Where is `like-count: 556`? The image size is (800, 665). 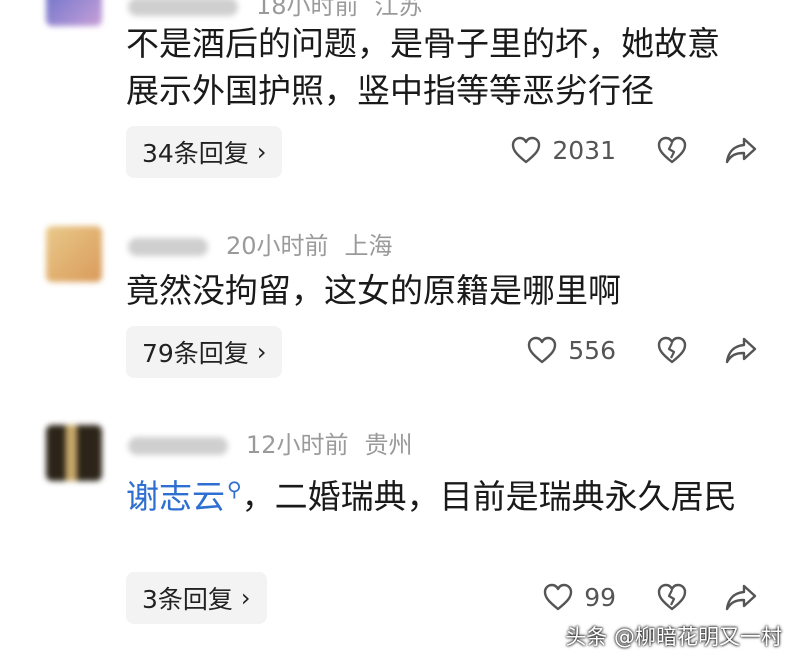
like-count: 556 is located at coordinates (592, 350).